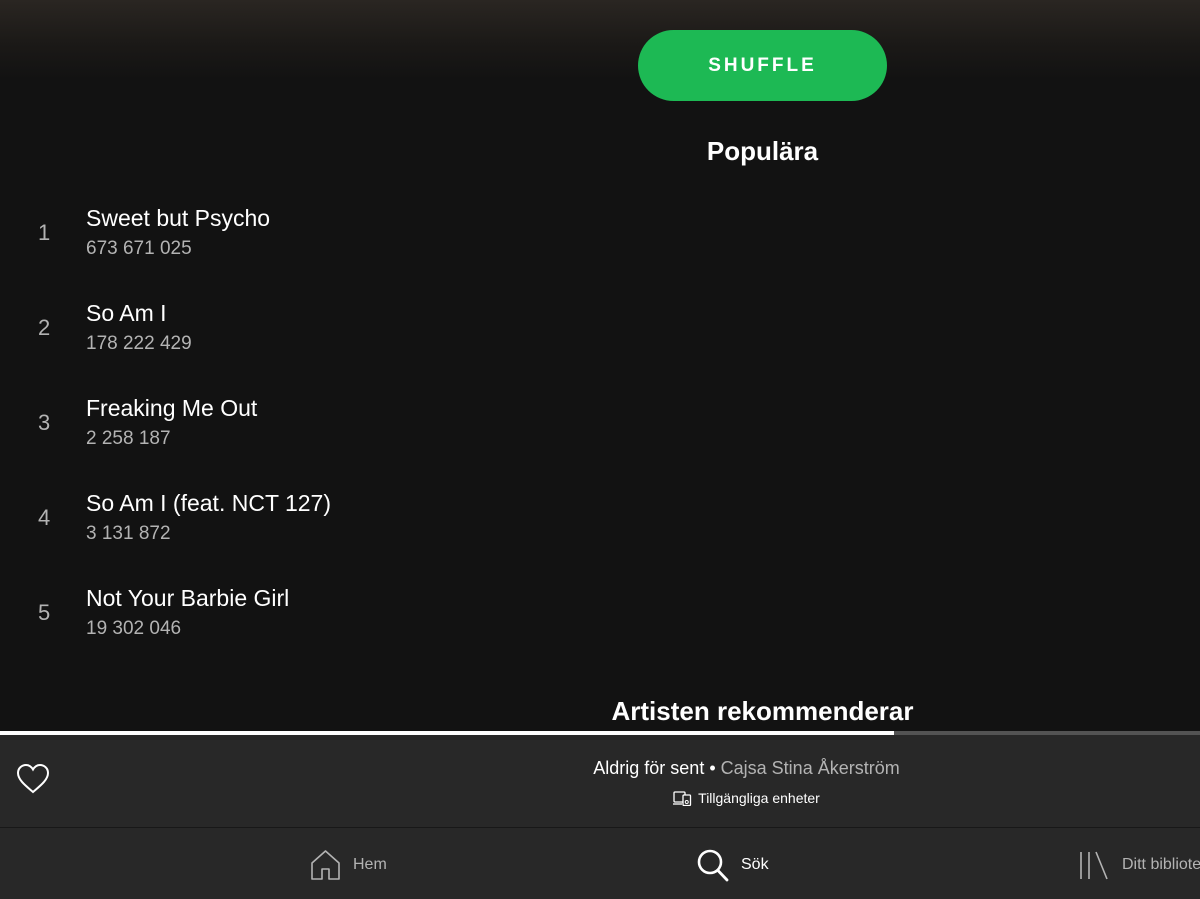  Describe the element at coordinates (350, 623) in the screenshot. I see `track-row: 5 Not Your Barbie Girl 19 302 046` at that location.